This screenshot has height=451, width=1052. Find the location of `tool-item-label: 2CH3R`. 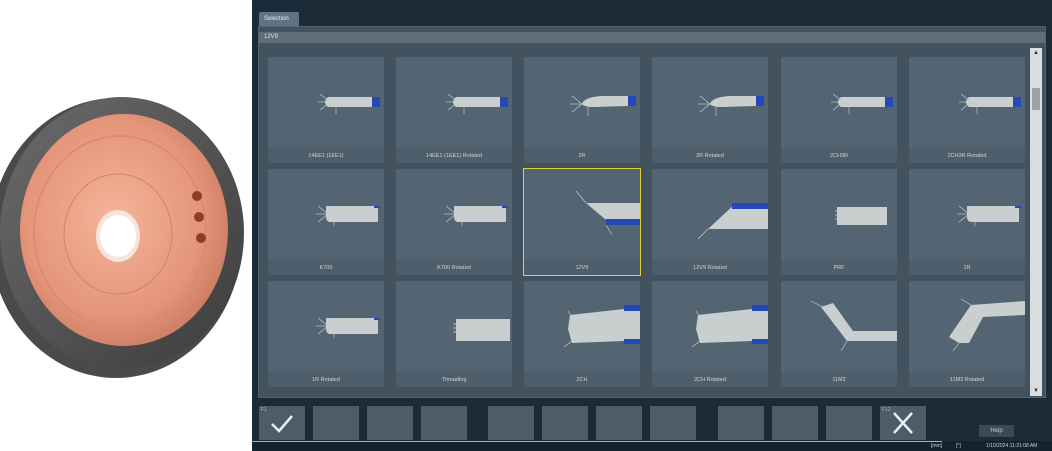

tool-item-label: 2CH3R is located at coordinates (839, 156).